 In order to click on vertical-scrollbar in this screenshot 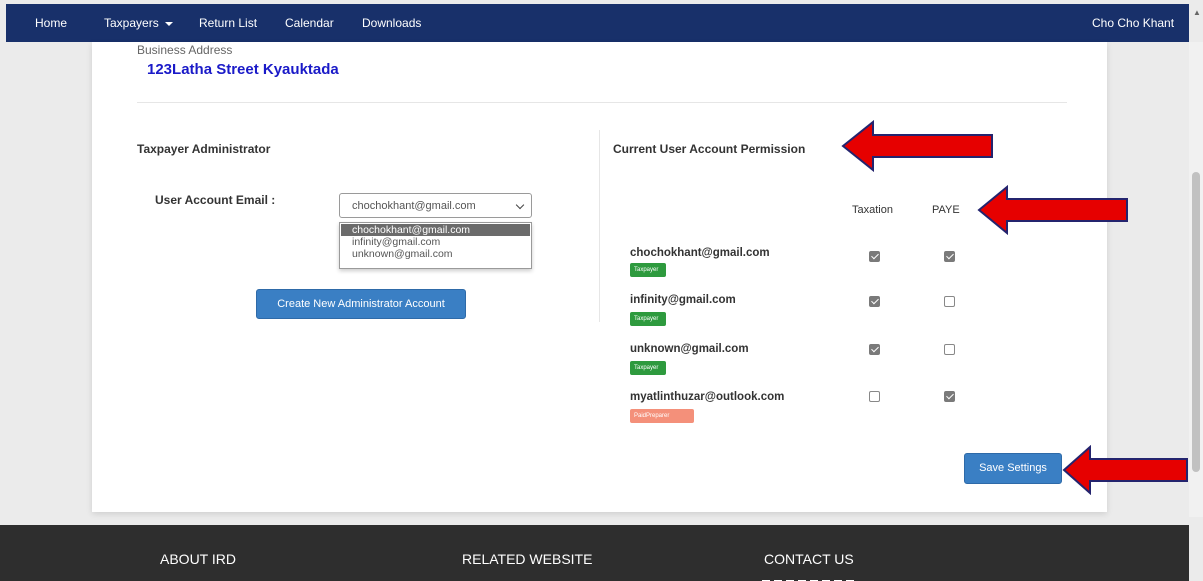, I will do `click(1196, 279)`.